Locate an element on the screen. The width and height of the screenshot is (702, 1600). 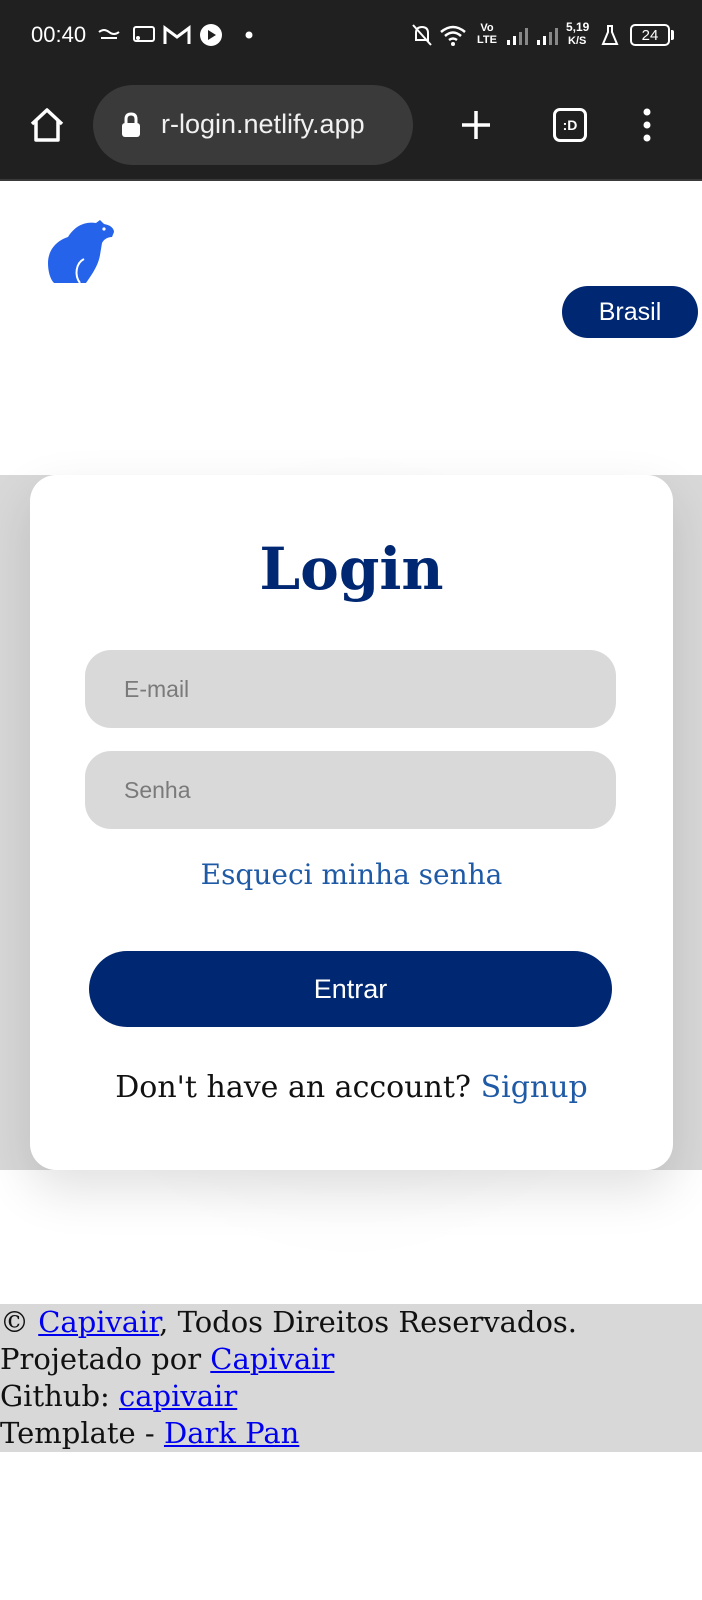
designed-by-text: Projetado por is located at coordinates (101, 1359).